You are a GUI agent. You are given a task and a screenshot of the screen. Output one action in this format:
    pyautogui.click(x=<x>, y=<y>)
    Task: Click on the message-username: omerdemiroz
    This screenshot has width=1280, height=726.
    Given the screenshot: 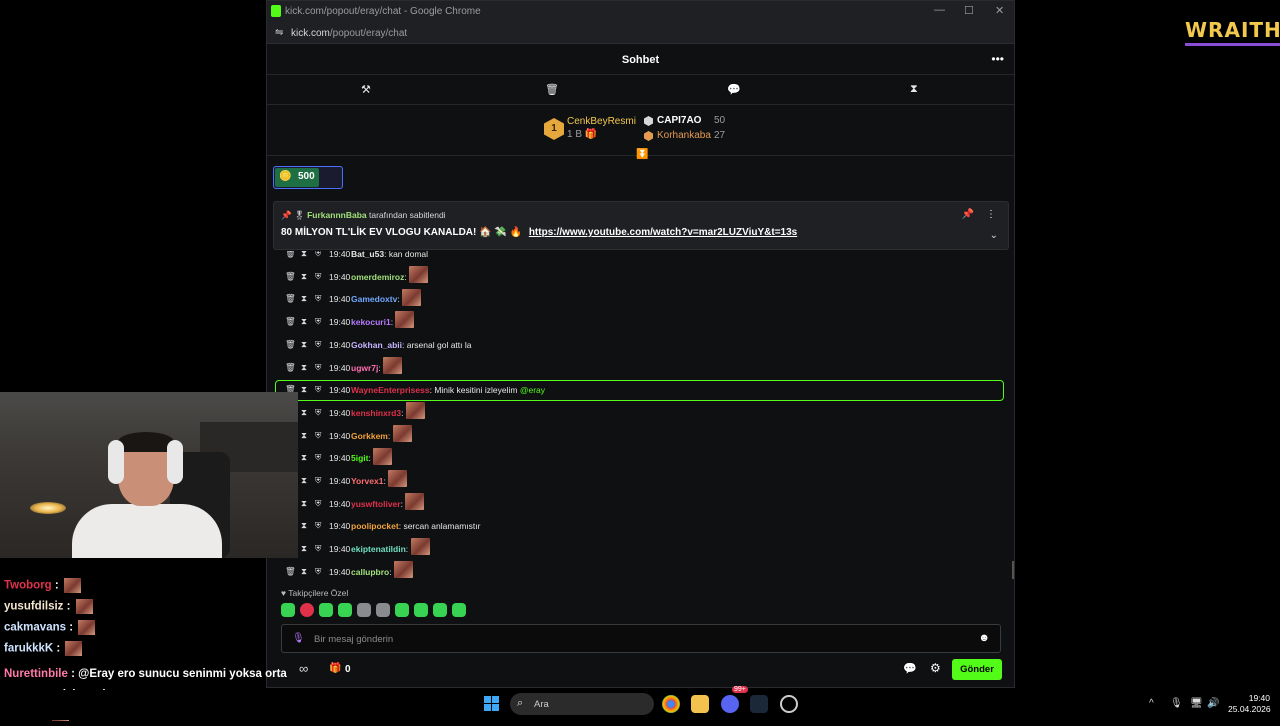 What is the action you would take?
    pyautogui.click(x=377, y=277)
    